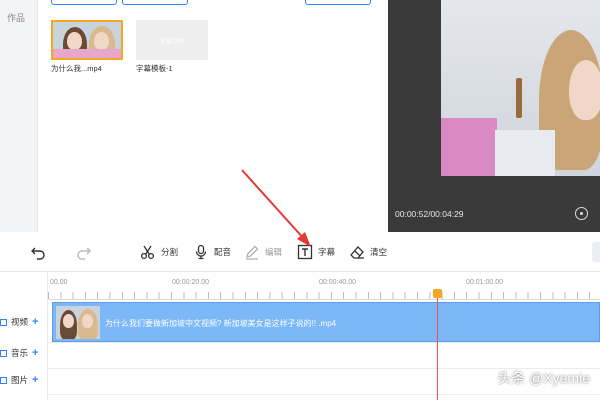  Describe the element at coordinates (520, 88) in the screenshot. I see `preview-video` at that location.